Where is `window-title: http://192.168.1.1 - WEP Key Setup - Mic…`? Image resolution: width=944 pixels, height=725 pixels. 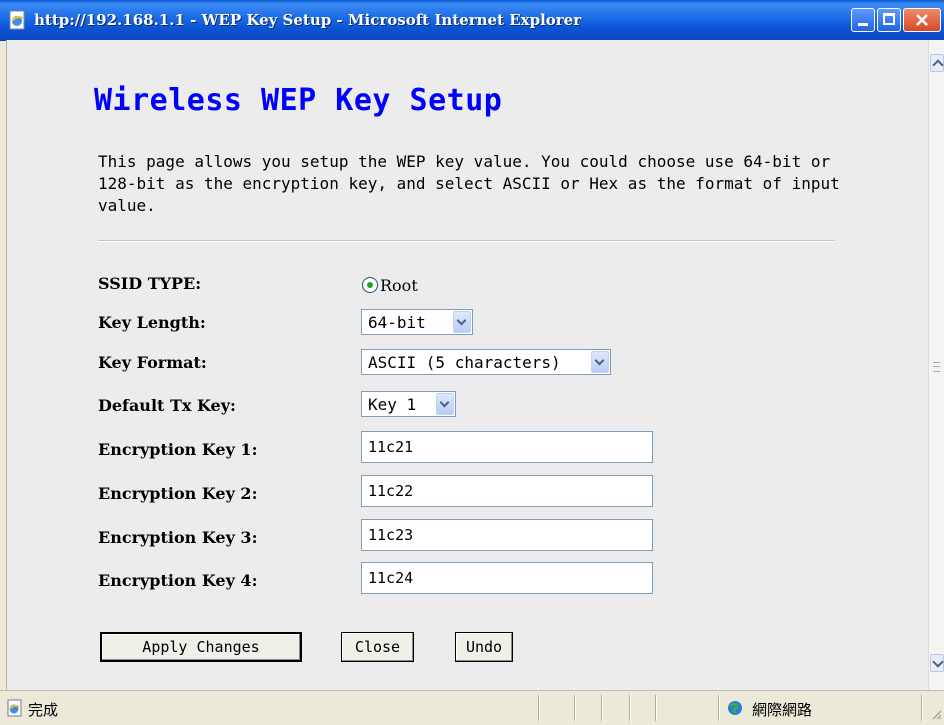
window-title: http://192.168.1.1 - WEP Key Setup - Mic… is located at coordinates (308, 20).